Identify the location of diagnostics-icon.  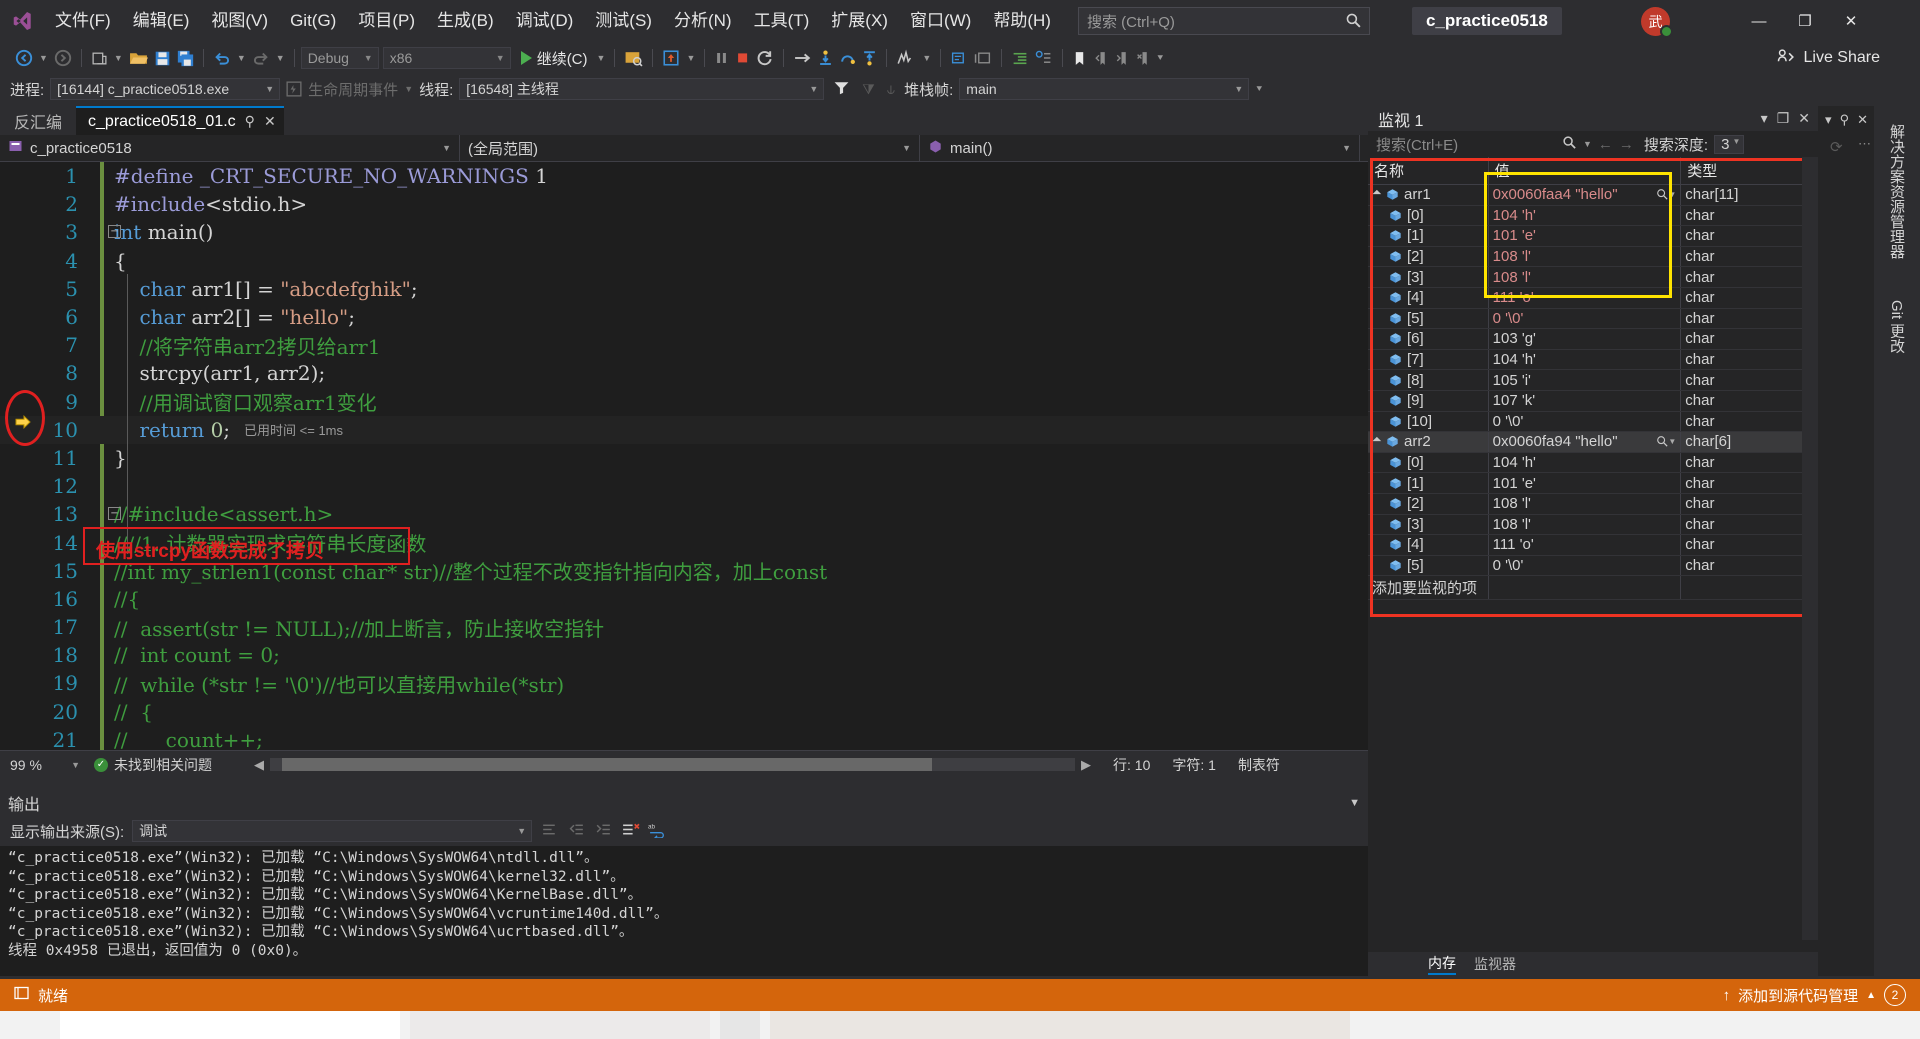
(906, 58).